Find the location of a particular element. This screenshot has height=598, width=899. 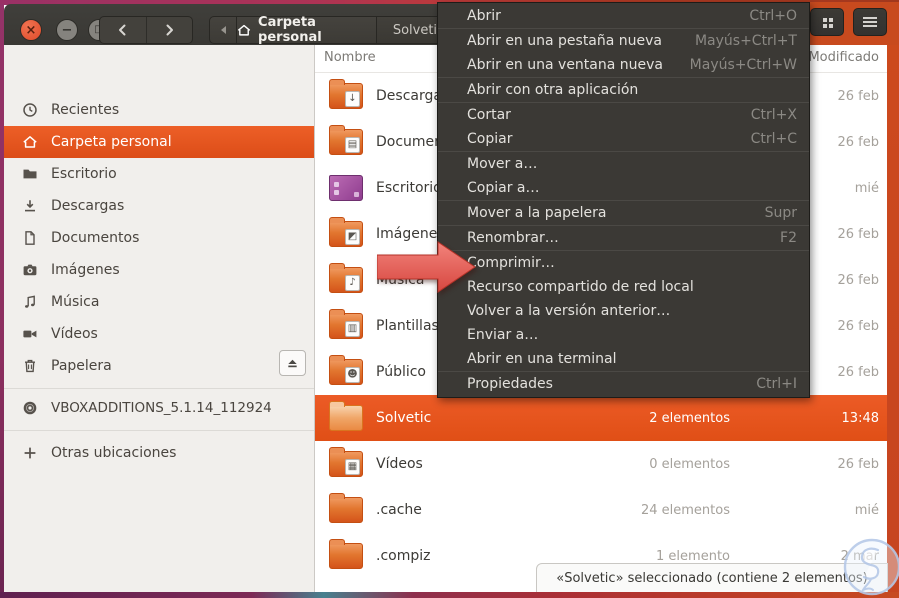

file-name: Plantillas is located at coordinates (407, 326).